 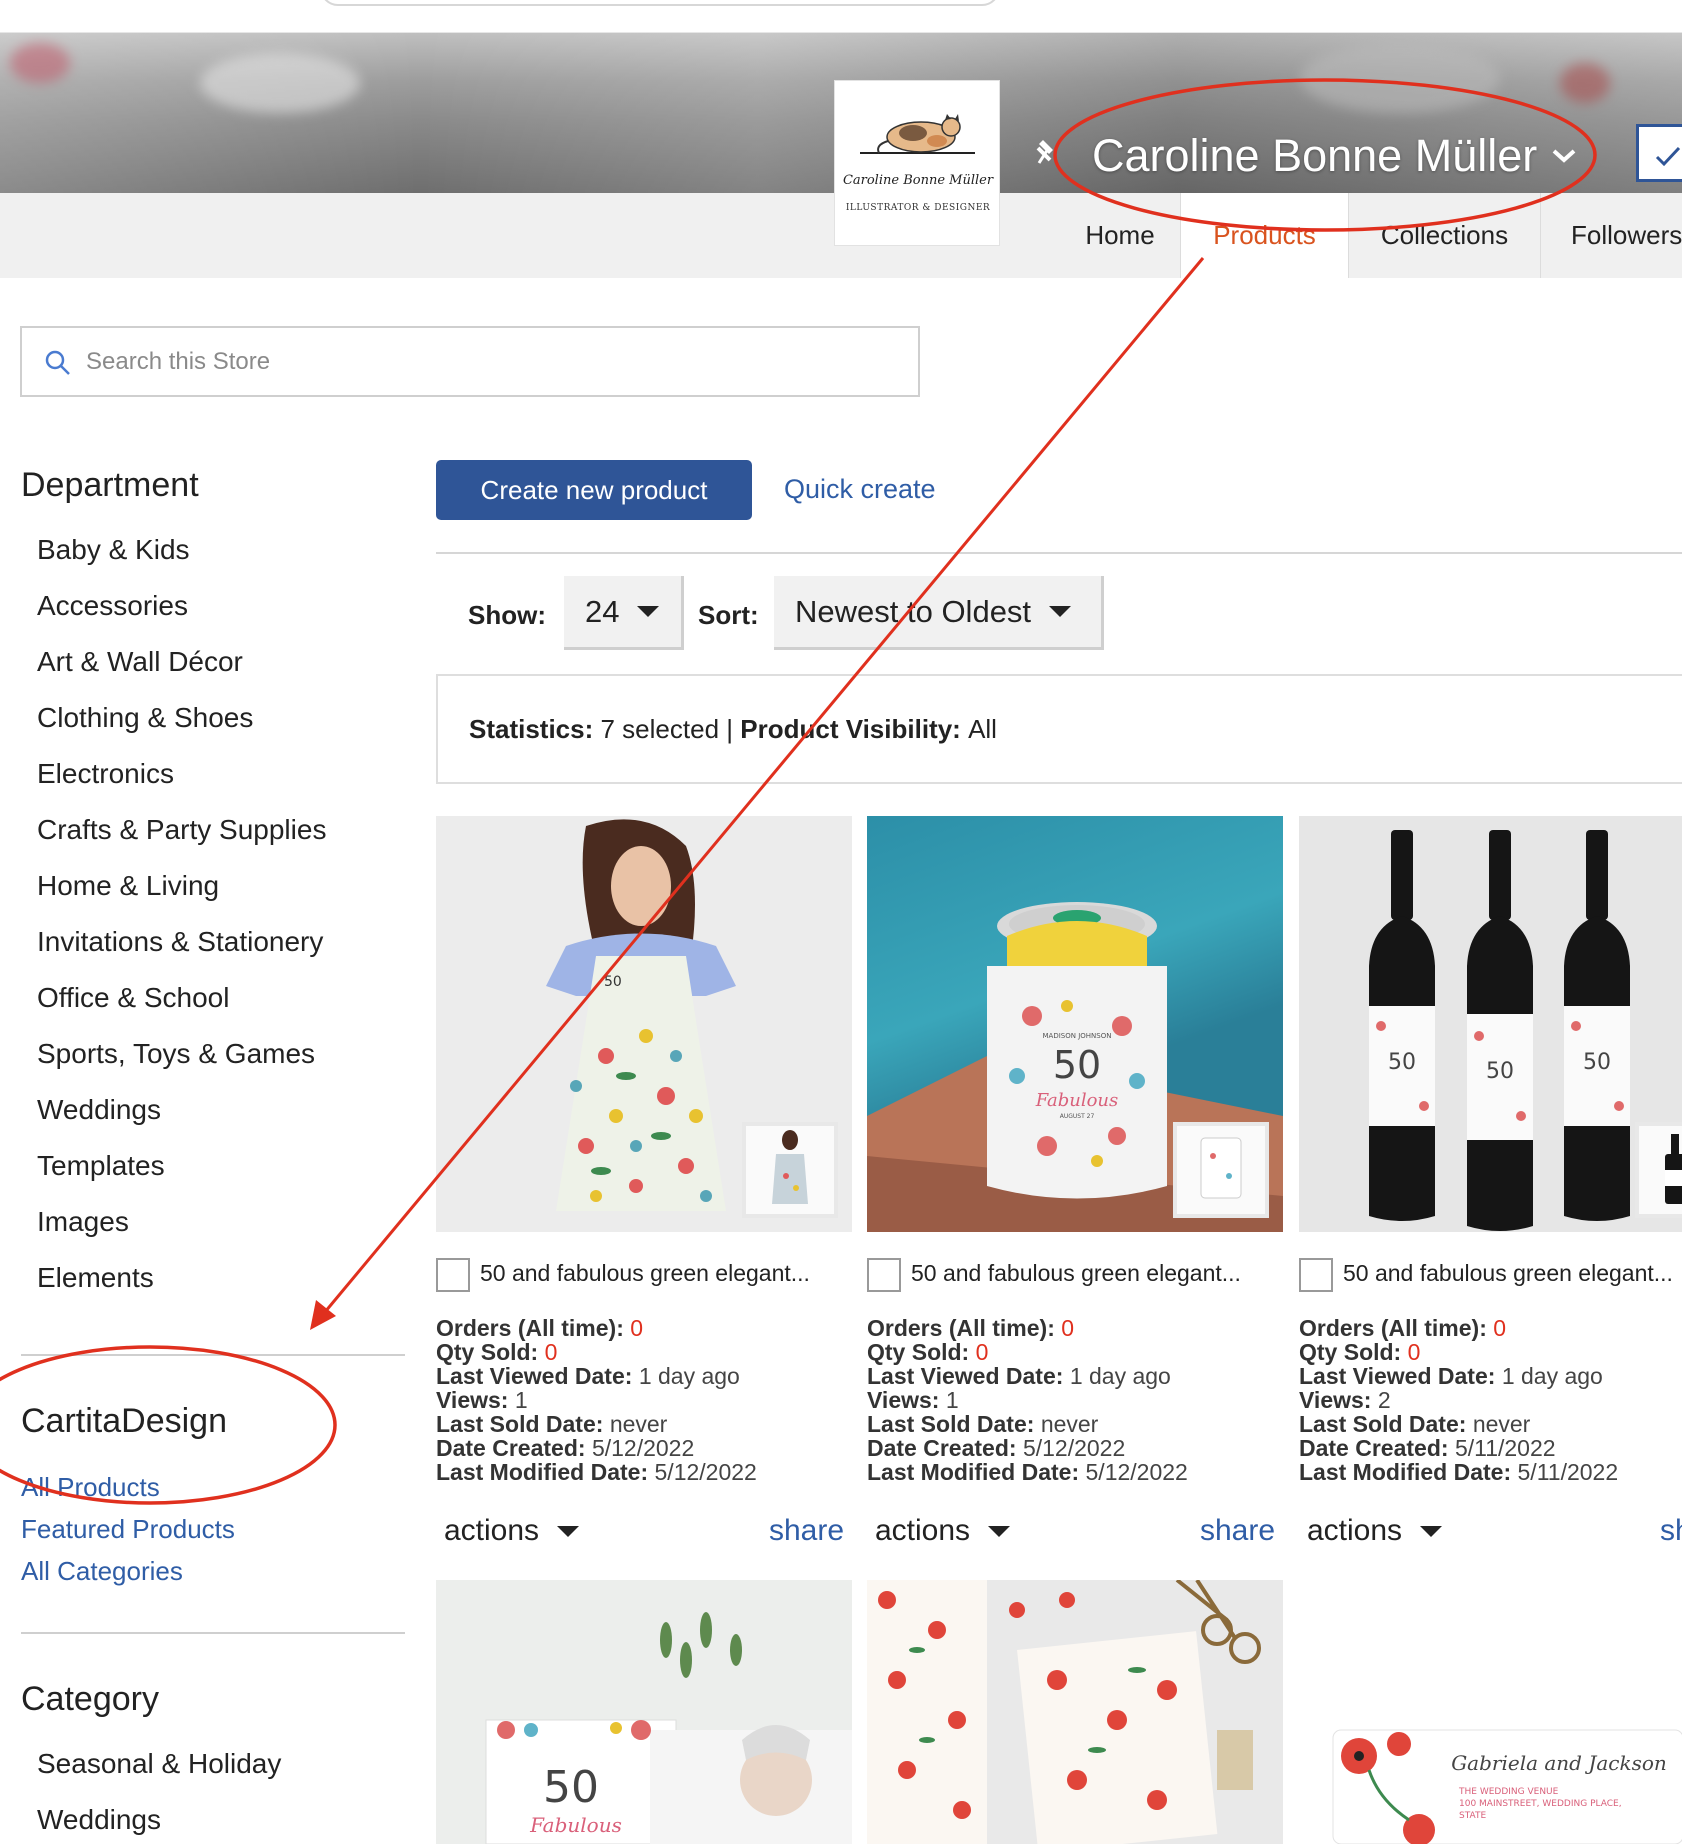 I want to click on category-item: Seasonal & Holiday, so click(x=159, y=1764).